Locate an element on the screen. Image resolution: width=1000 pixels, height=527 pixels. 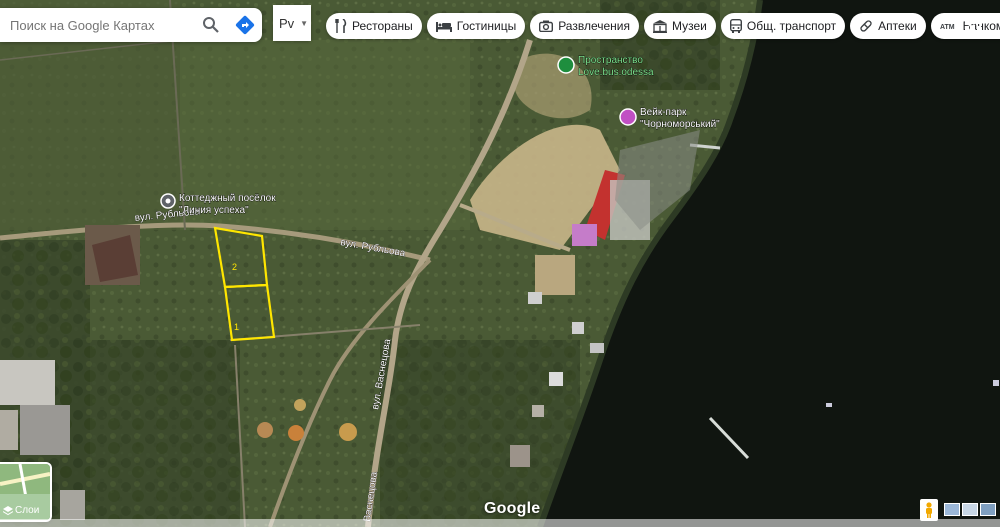
place-label-love-bus-line2: Love.bus.odessa is located at coordinates (616, 72).